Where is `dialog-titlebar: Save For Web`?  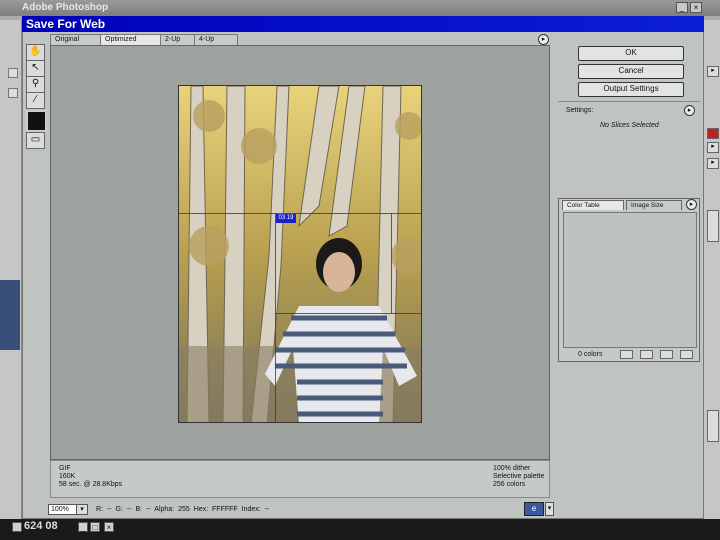 dialog-titlebar: Save For Web is located at coordinates (363, 24).